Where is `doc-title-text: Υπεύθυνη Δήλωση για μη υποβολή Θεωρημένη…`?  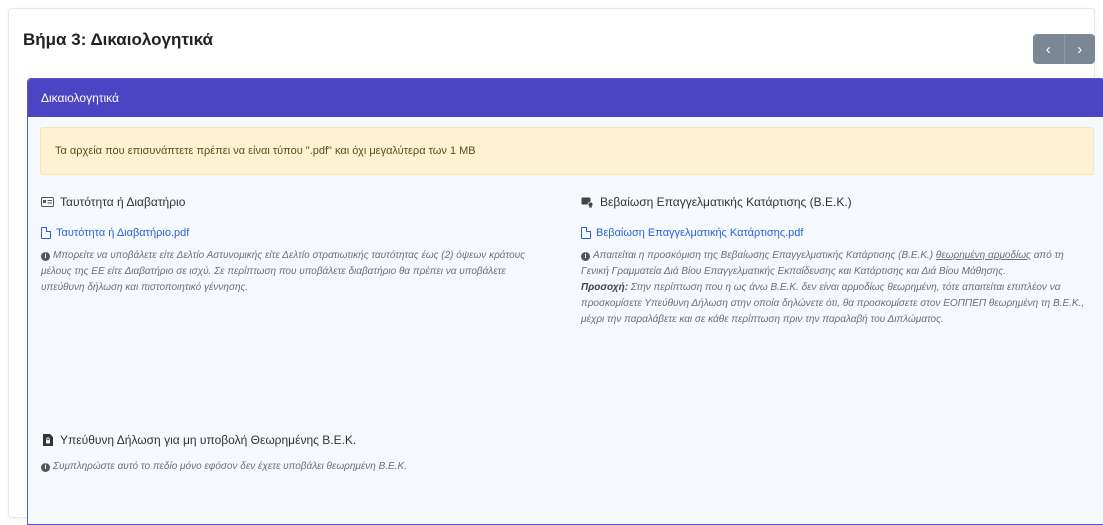
doc-title-text: Υπεύθυνη Δήλωση για μη υποβολή Θεωρημένη… is located at coordinates (208, 440).